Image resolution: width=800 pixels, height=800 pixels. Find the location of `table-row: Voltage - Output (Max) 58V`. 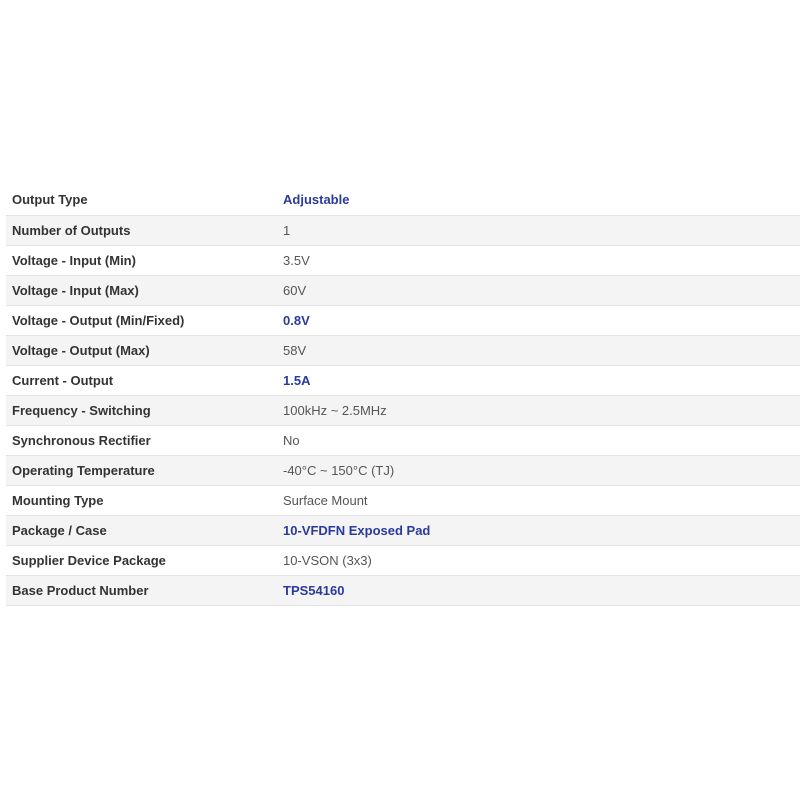

table-row: Voltage - Output (Max) 58V is located at coordinates (403, 350).